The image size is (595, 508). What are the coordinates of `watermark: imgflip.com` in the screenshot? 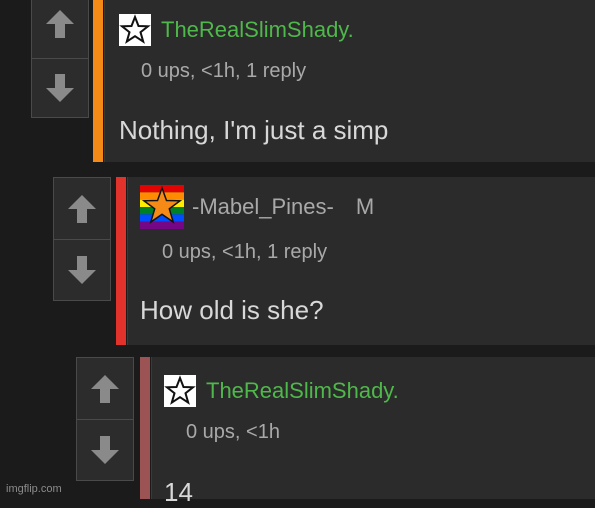 It's located at (34, 489).